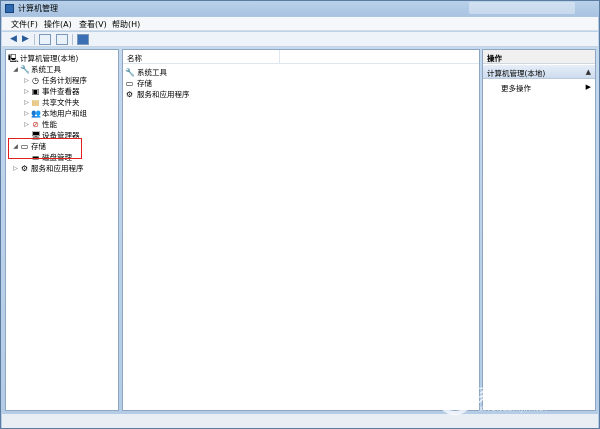  What do you see at coordinates (516, 73) in the screenshot?
I see `actions-section-label: 计算机管理(本地)` at bounding box center [516, 73].